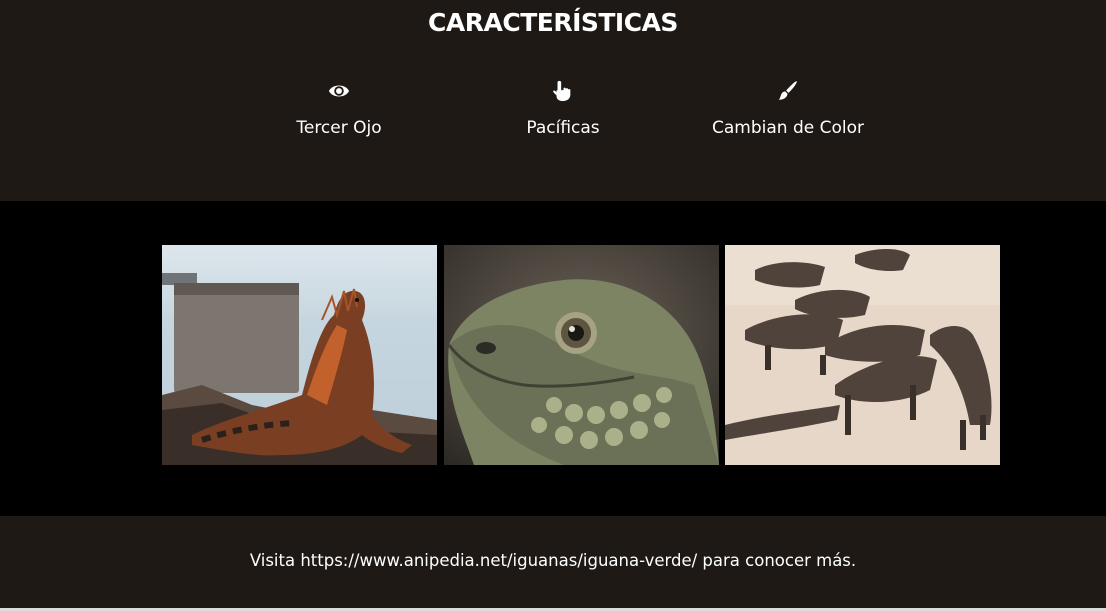 Image resolution: width=1106 pixels, height=611 pixels. Describe the element at coordinates (788, 91) in the screenshot. I see `paintbrush-icon` at that location.